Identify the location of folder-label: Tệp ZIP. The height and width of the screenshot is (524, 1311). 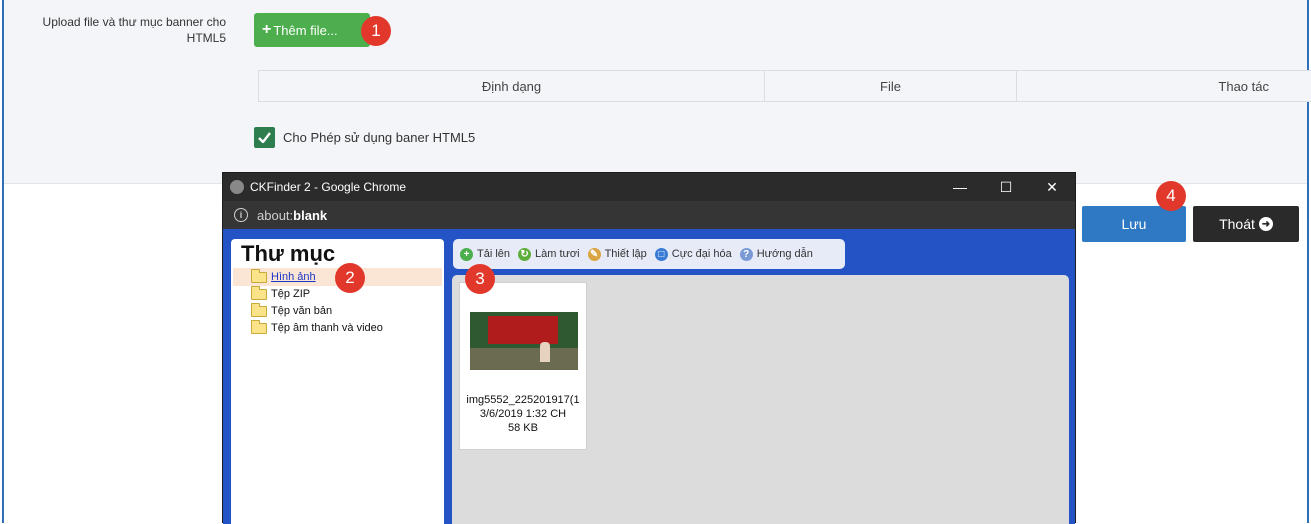
(291, 294).